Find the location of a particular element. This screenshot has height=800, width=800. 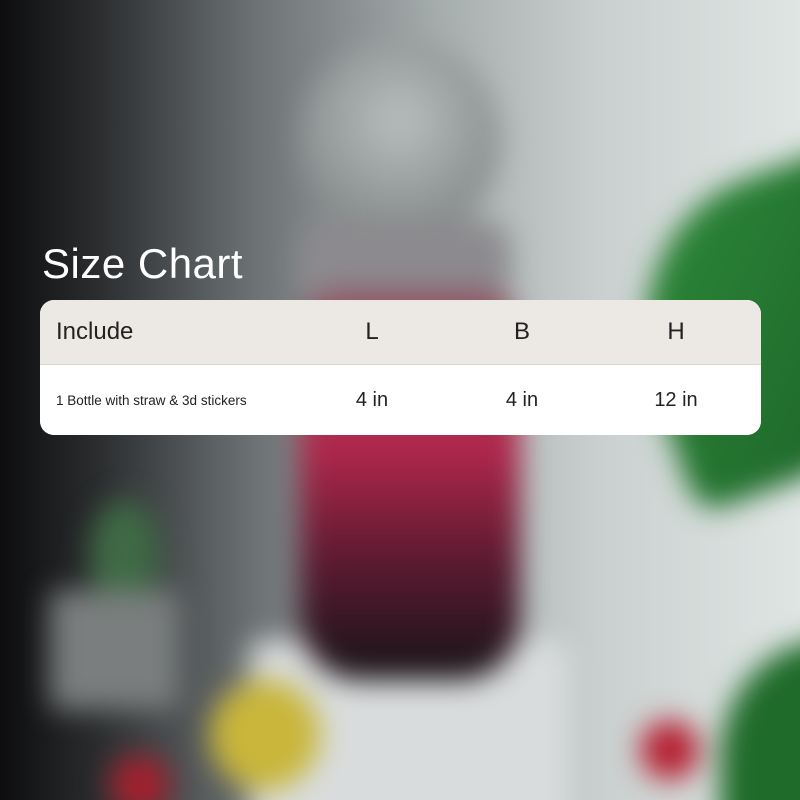

pot-shape is located at coordinates (115, 650).